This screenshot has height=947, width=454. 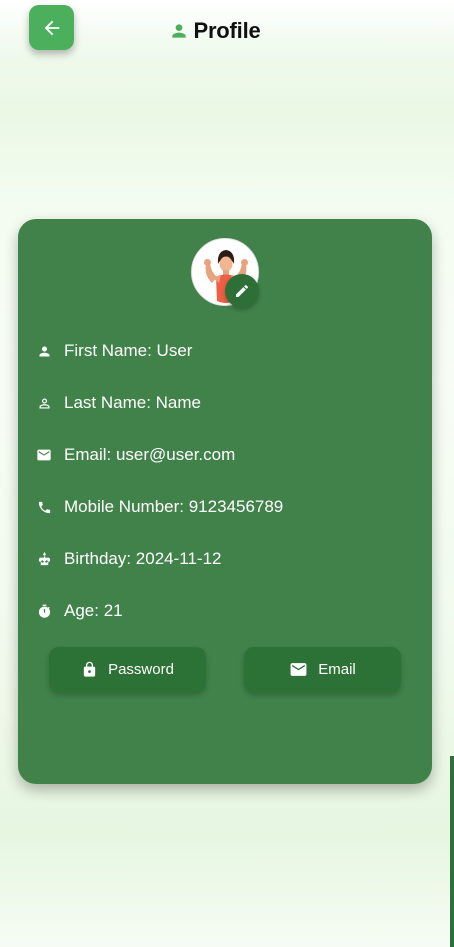 What do you see at coordinates (44, 403) in the screenshot?
I see `person-outline-icon` at bounding box center [44, 403].